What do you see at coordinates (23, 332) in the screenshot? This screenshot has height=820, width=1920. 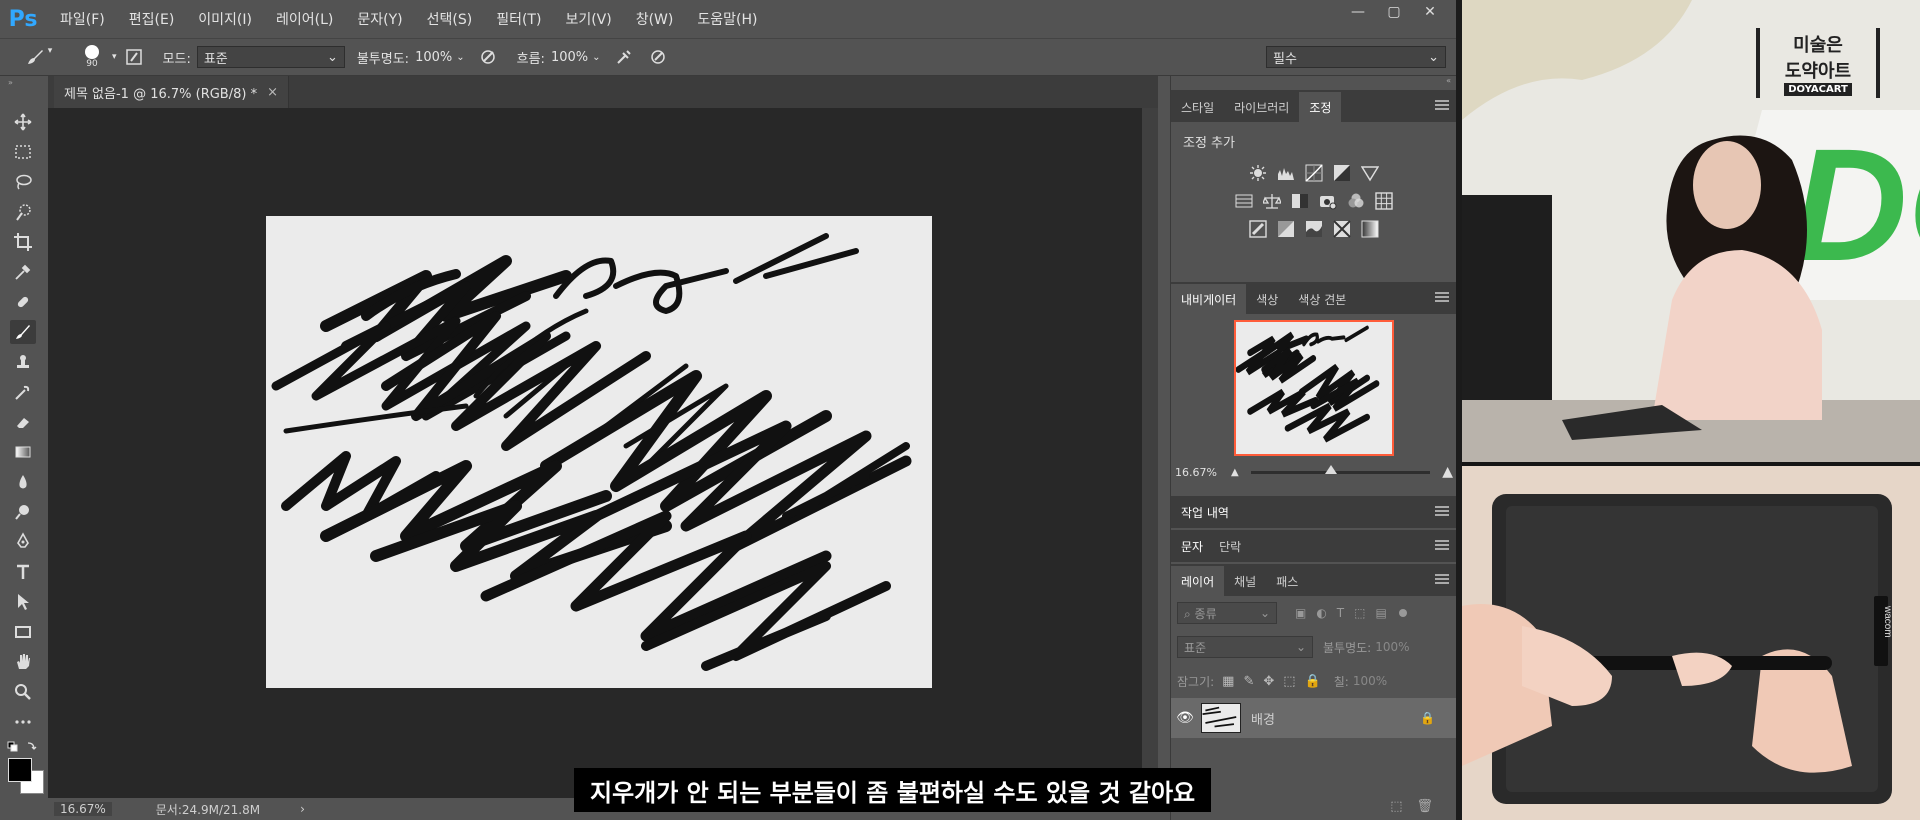 I see `brush-tool-icon` at bounding box center [23, 332].